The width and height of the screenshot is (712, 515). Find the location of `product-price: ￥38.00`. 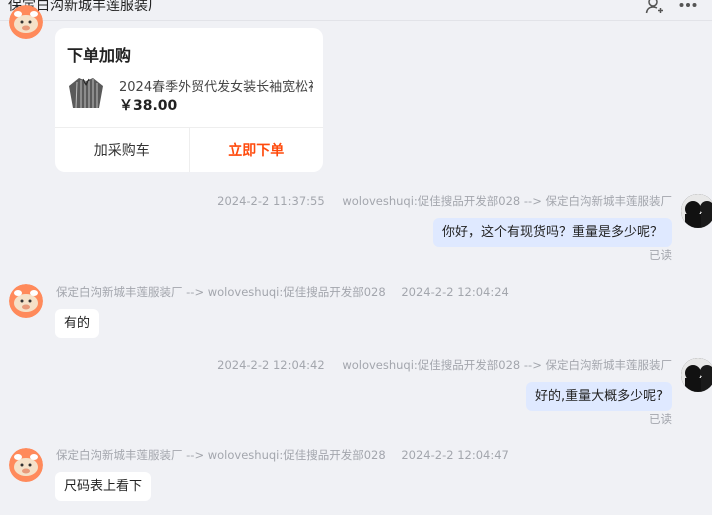

product-price: ￥38.00 is located at coordinates (148, 106).